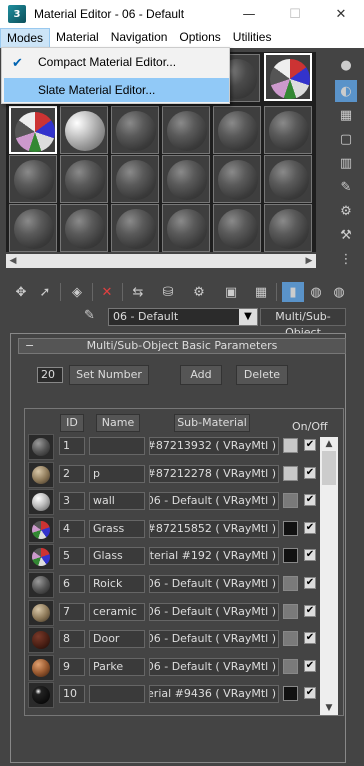 The width and height of the screenshot is (364, 766). I want to click on scroll-right-icon: ▶, so click(309, 261).